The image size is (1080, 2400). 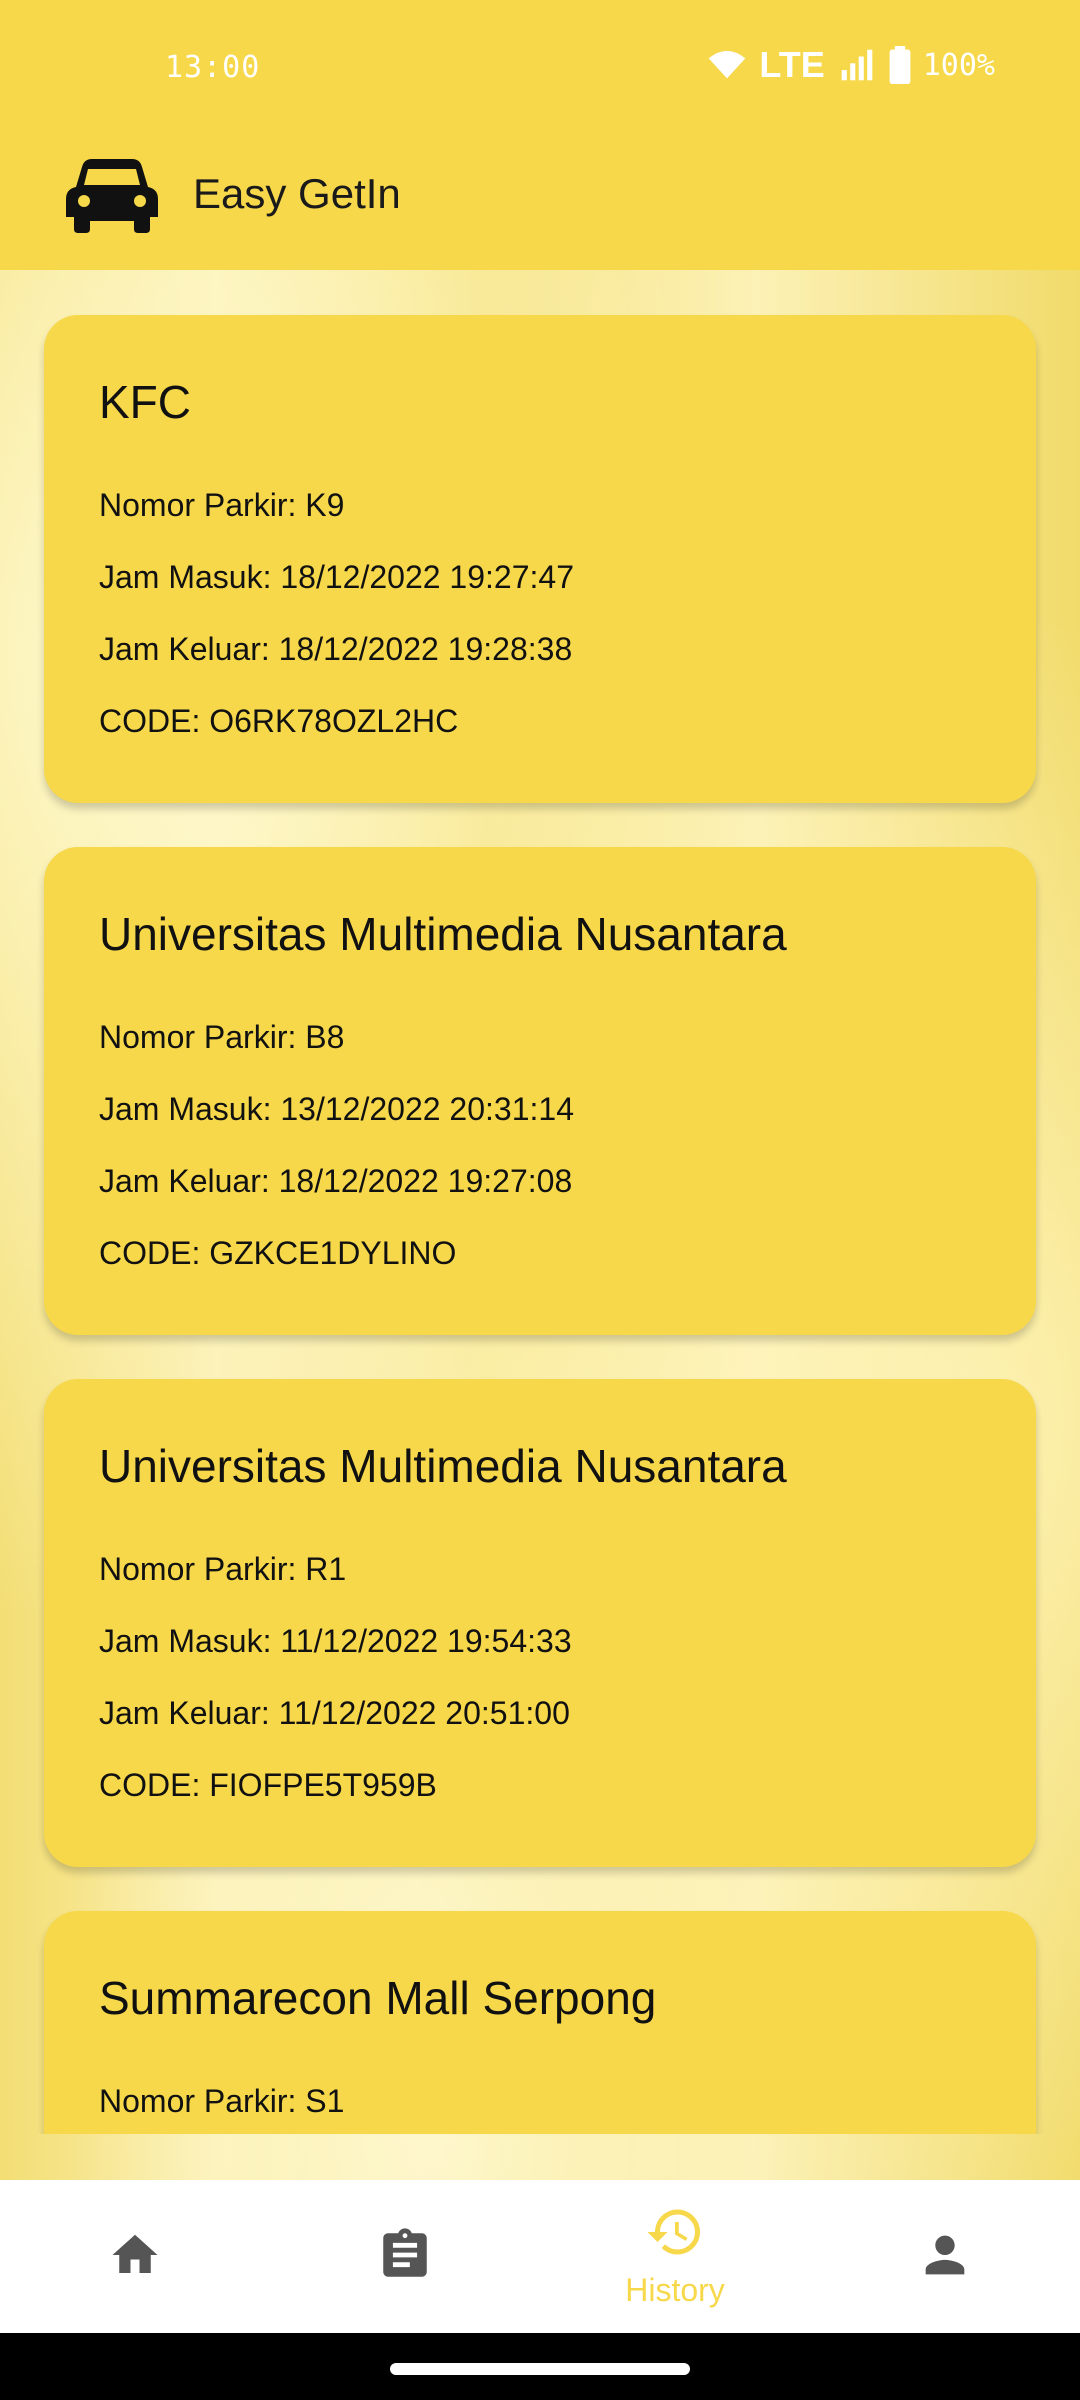 What do you see at coordinates (222, 2101) in the screenshot?
I see `card-parking-number: Nomor Parkir: S1` at bounding box center [222, 2101].